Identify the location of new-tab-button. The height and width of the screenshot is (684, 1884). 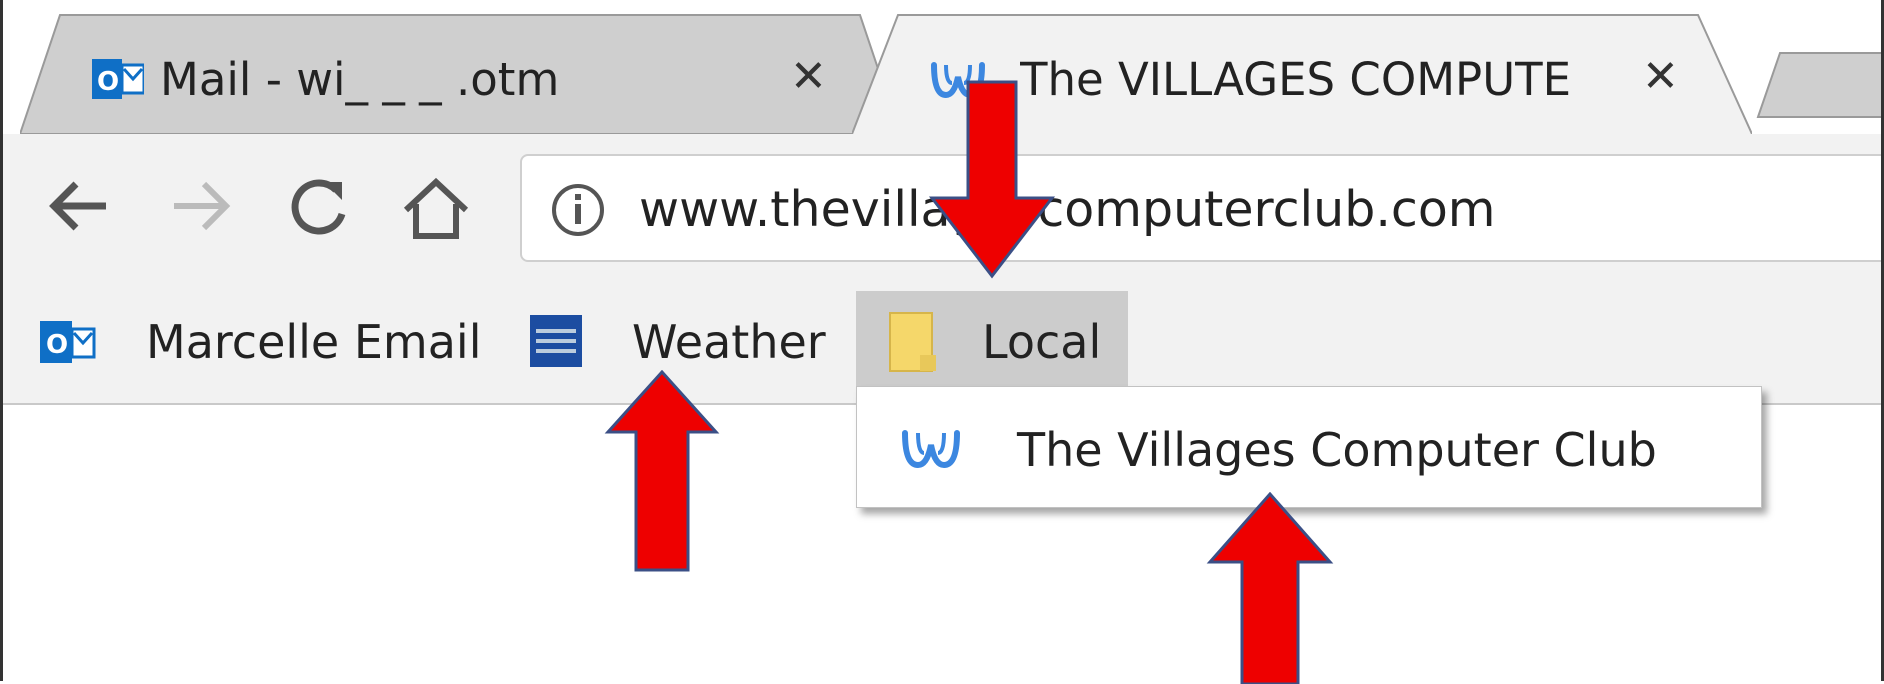
(1811, 73).